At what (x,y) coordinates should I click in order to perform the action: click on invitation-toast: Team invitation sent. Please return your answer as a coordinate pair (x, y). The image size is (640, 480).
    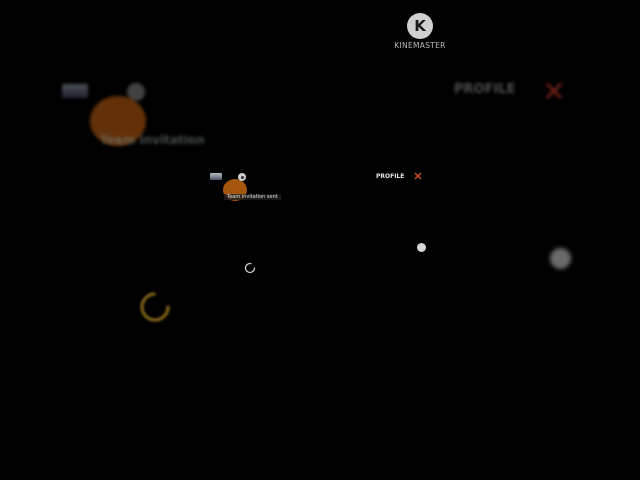
    Looking at the image, I should click on (252, 197).